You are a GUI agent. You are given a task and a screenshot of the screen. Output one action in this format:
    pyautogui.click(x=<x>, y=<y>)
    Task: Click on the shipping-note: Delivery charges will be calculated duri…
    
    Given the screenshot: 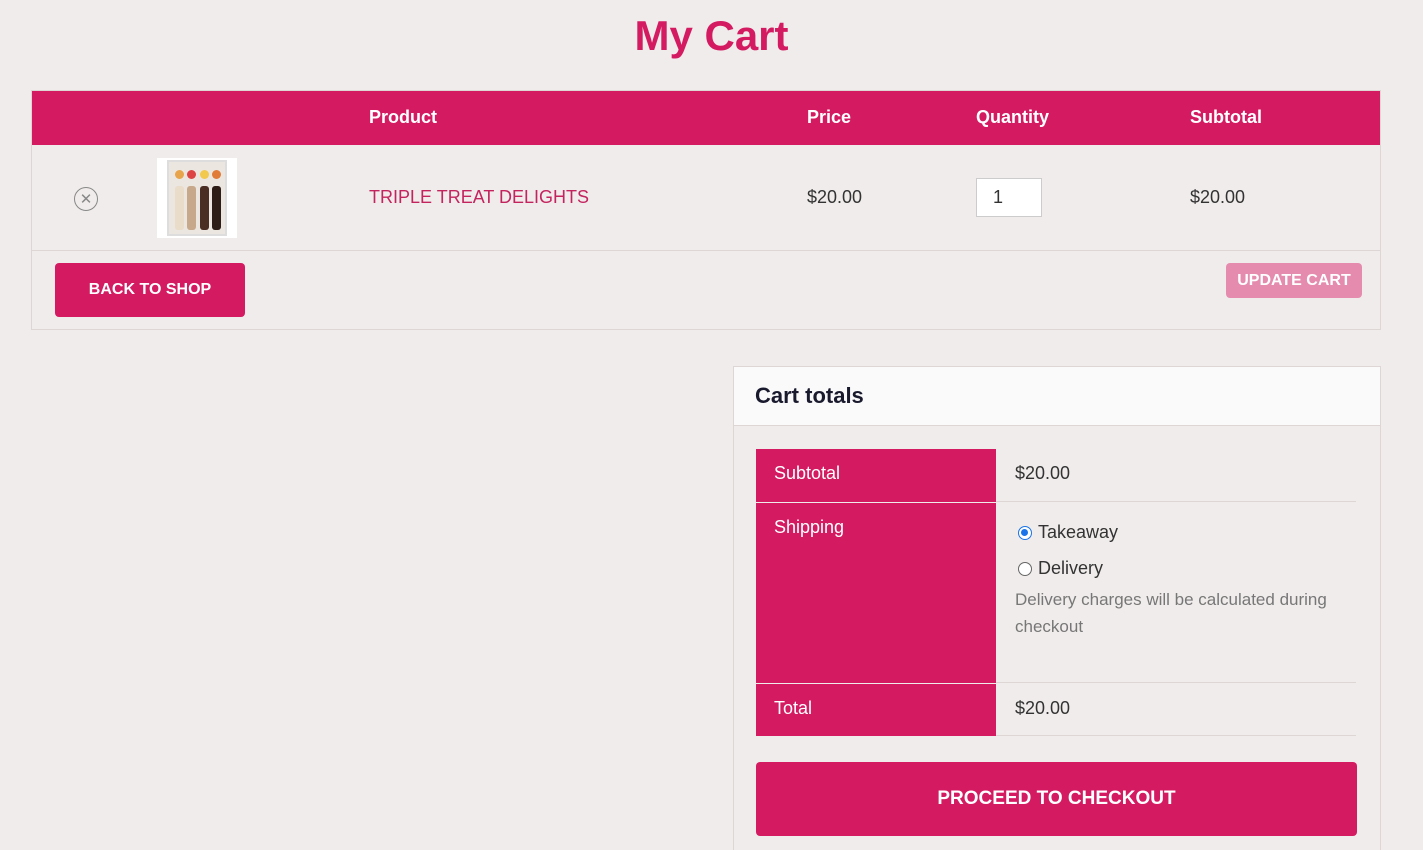 What is the action you would take?
    pyautogui.click(x=1171, y=613)
    